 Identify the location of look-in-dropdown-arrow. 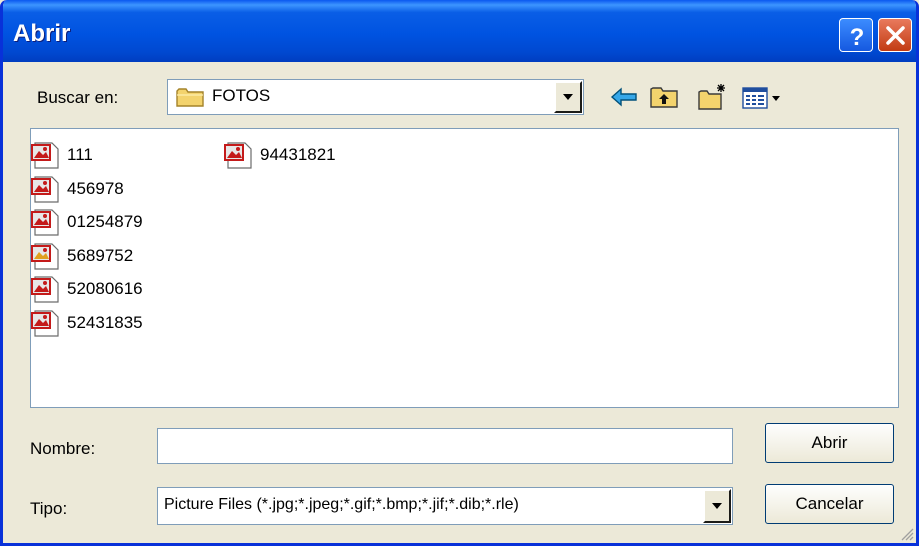
(568, 97).